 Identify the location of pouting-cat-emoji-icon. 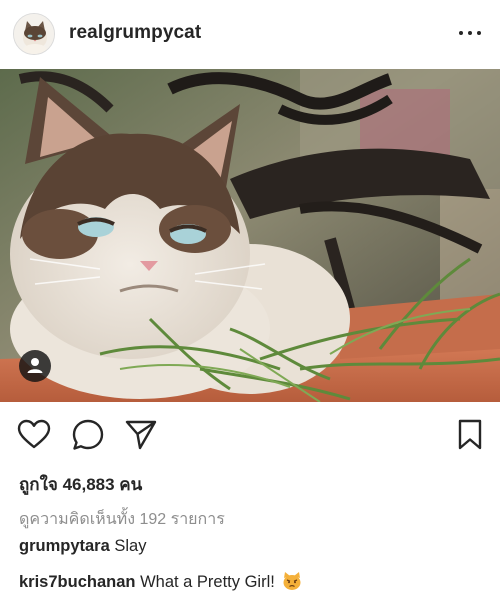
(292, 581).